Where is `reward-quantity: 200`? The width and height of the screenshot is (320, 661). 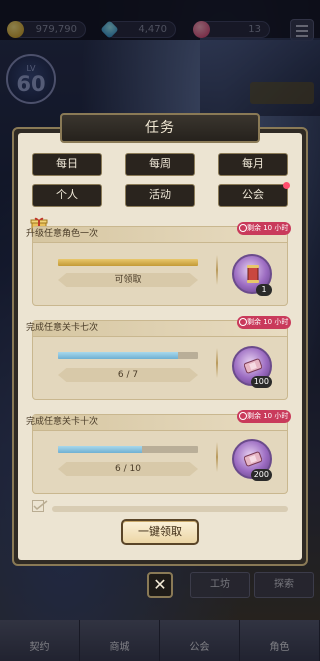
reward-quantity: 200 is located at coordinates (261, 475).